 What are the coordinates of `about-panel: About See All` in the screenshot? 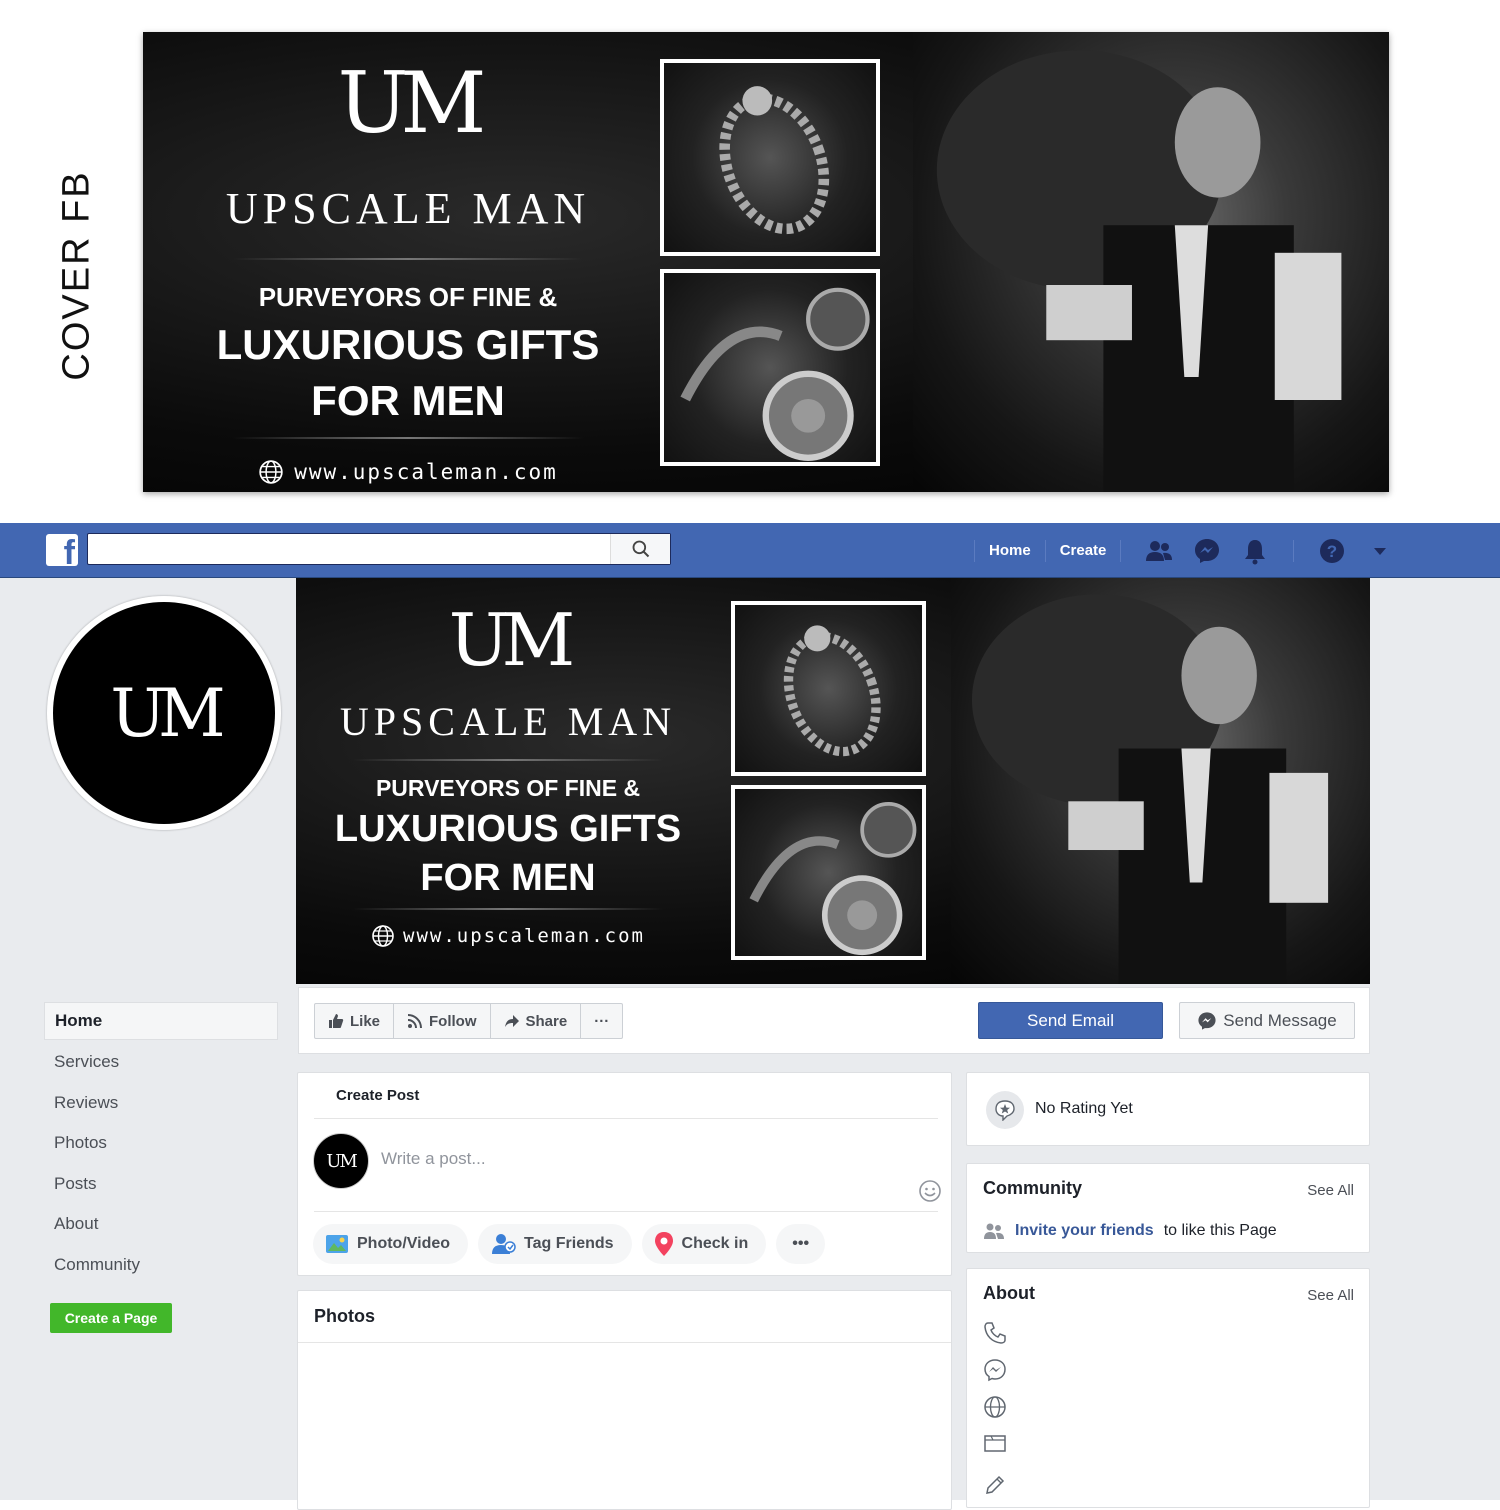 It's located at (1168, 1388).